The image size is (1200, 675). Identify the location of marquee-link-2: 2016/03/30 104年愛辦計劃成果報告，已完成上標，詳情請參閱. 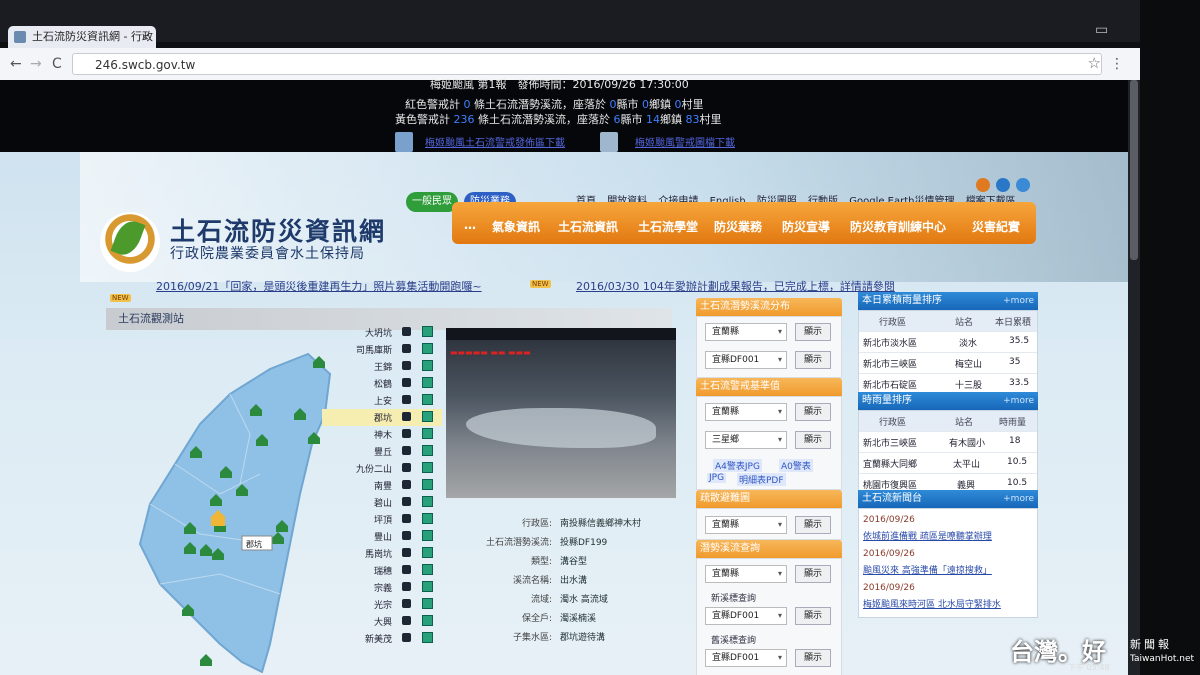
(735, 286).